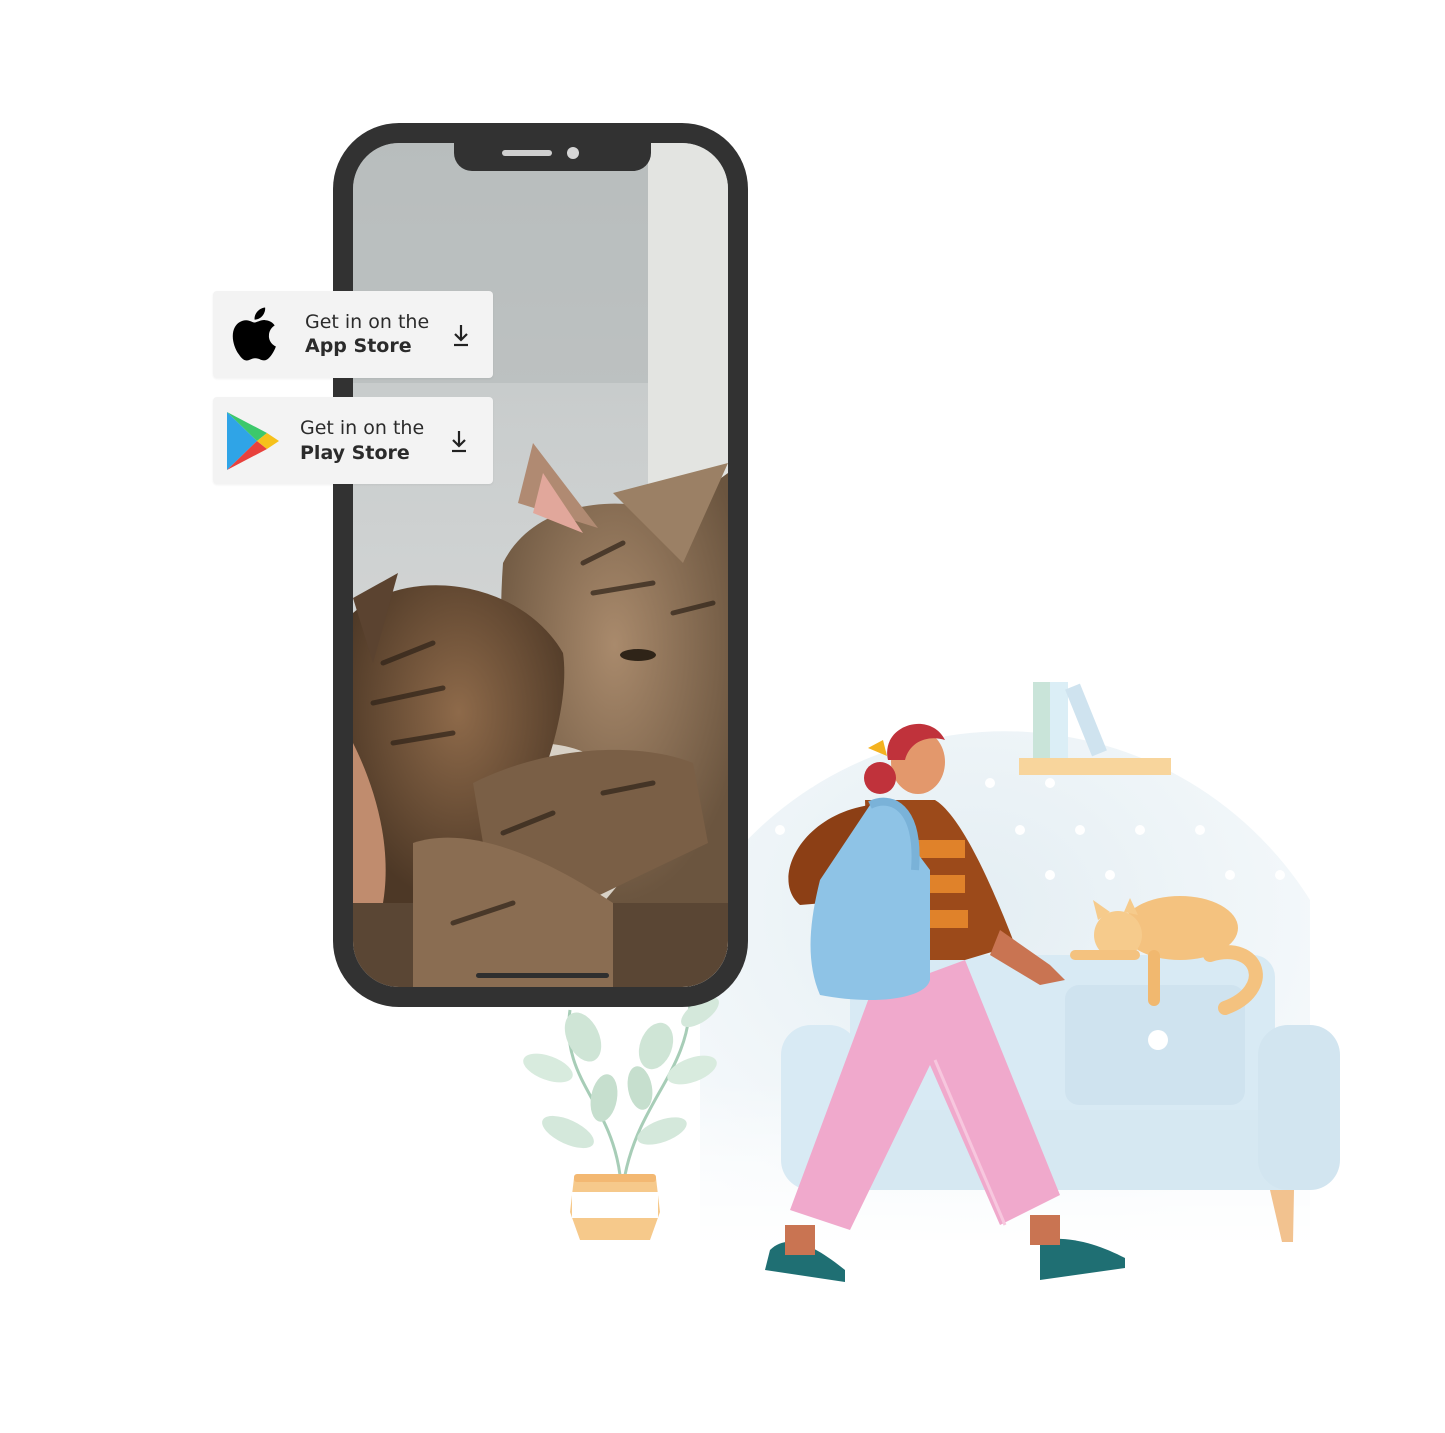  I want to click on play-store-prelabel: Get in on the, so click(362, 428).